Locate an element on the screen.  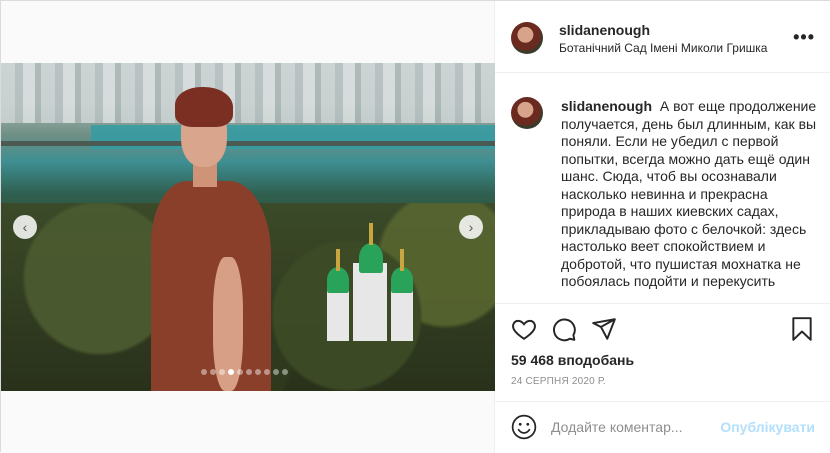
likes-count: 59 468 вподобань is located at coordinates (572, 360).